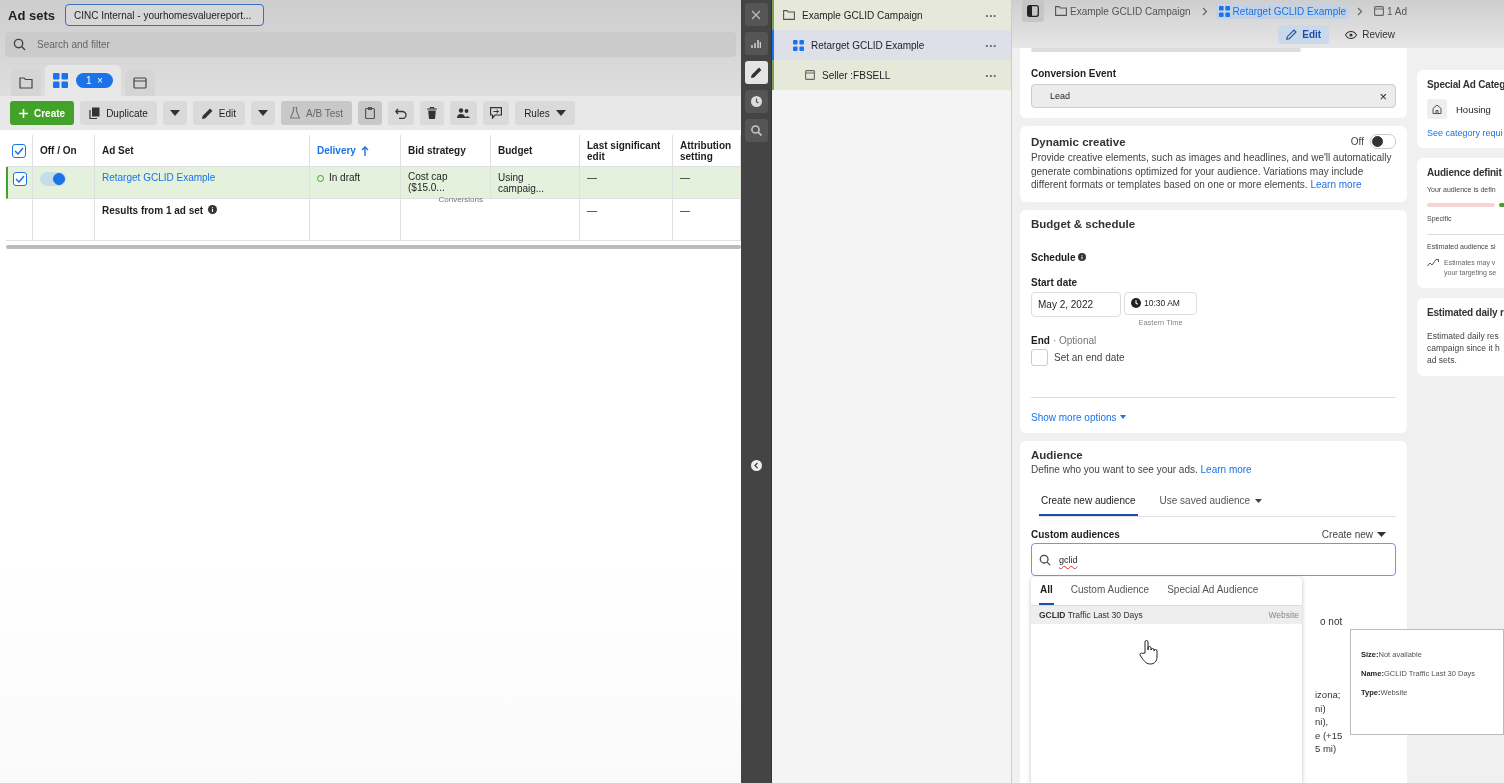 The width and height of the screenshot is (1504, 783). Describe the element at coordinates (1322, 722) in the screenshot. I see `partial-text: ni),` at that location.